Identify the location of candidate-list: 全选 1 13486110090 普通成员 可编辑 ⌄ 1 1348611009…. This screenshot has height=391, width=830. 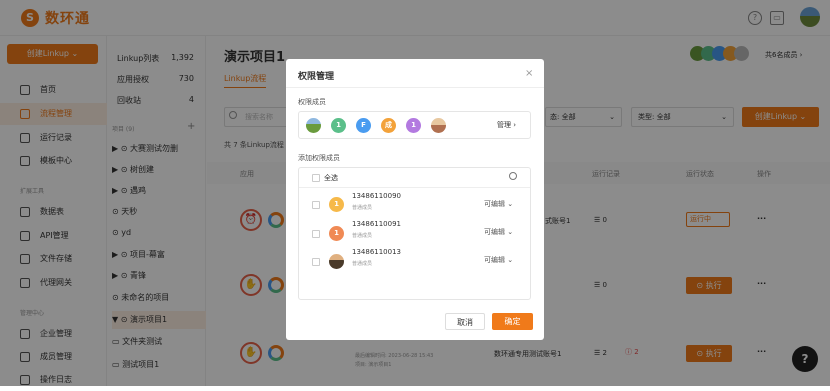
(414, 233).